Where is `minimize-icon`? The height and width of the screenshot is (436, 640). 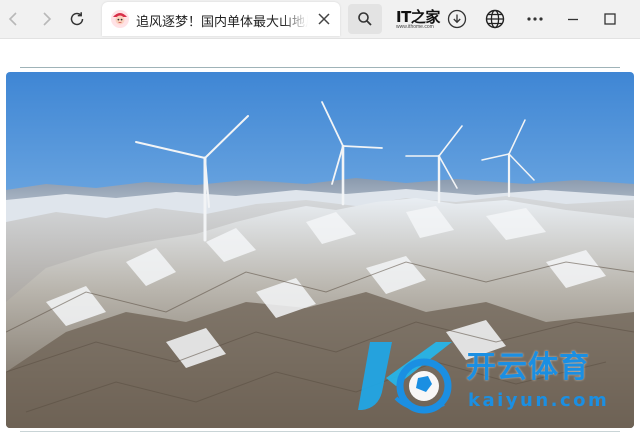
minimize-icon is located at coordinates (573, 19).